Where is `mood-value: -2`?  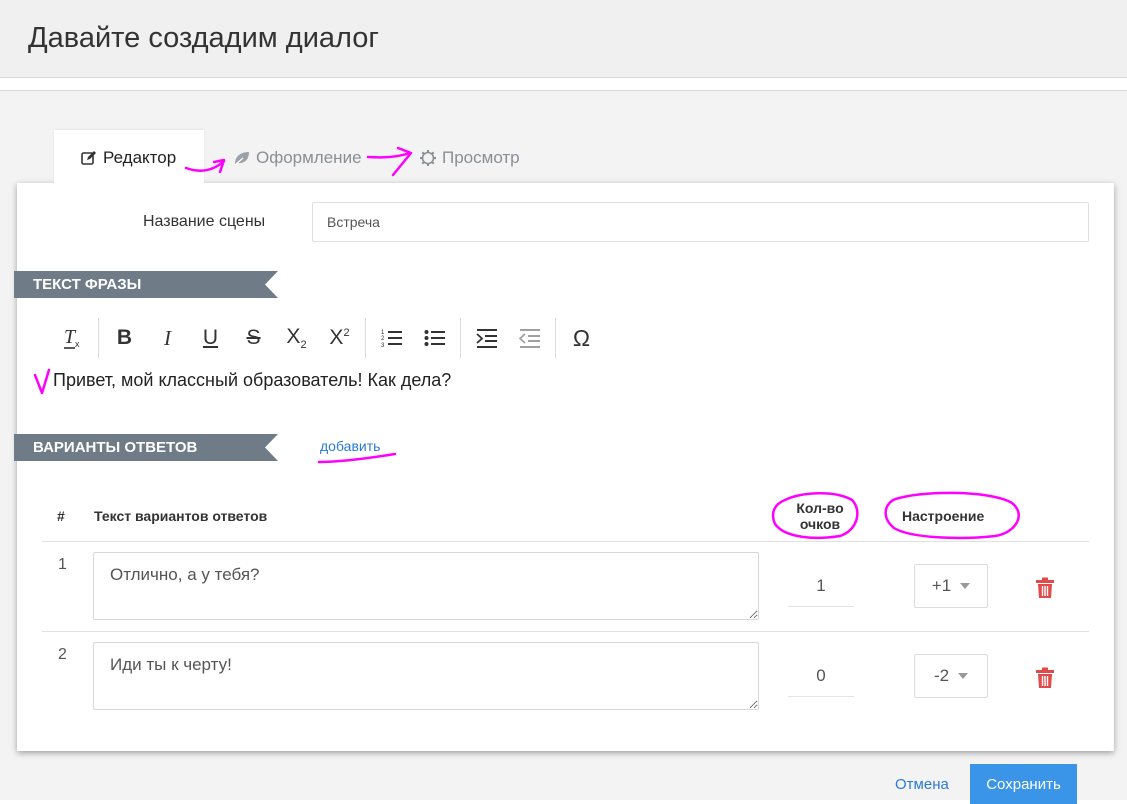
mood-value: -2 is located at coordinates (941, 675).